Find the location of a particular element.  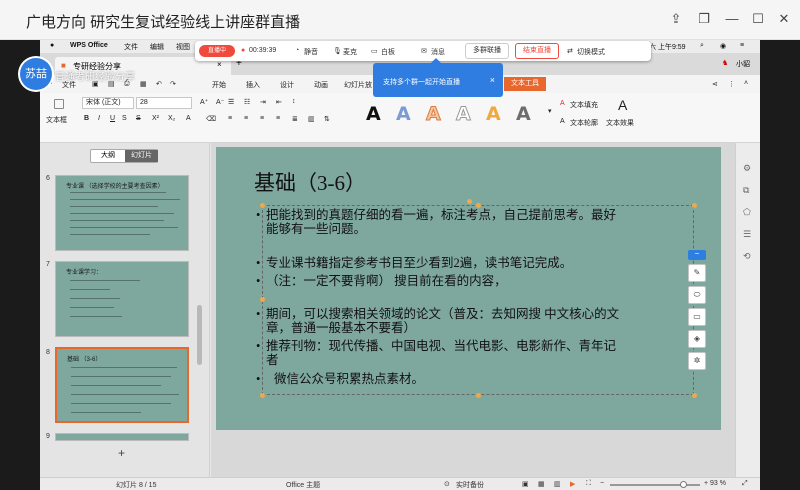

underline-icon: U is located at coordinates (112, 118).